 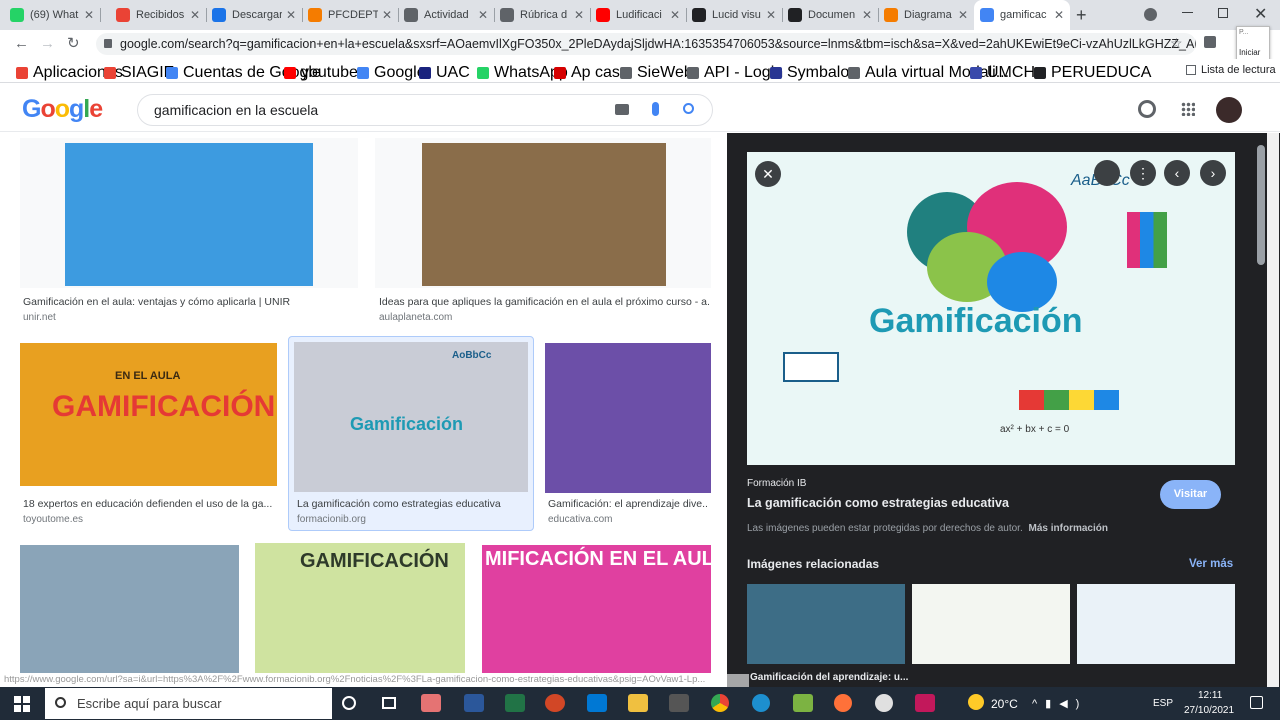 I want to click on page-scrollbar, so click(x=1273, y=410).